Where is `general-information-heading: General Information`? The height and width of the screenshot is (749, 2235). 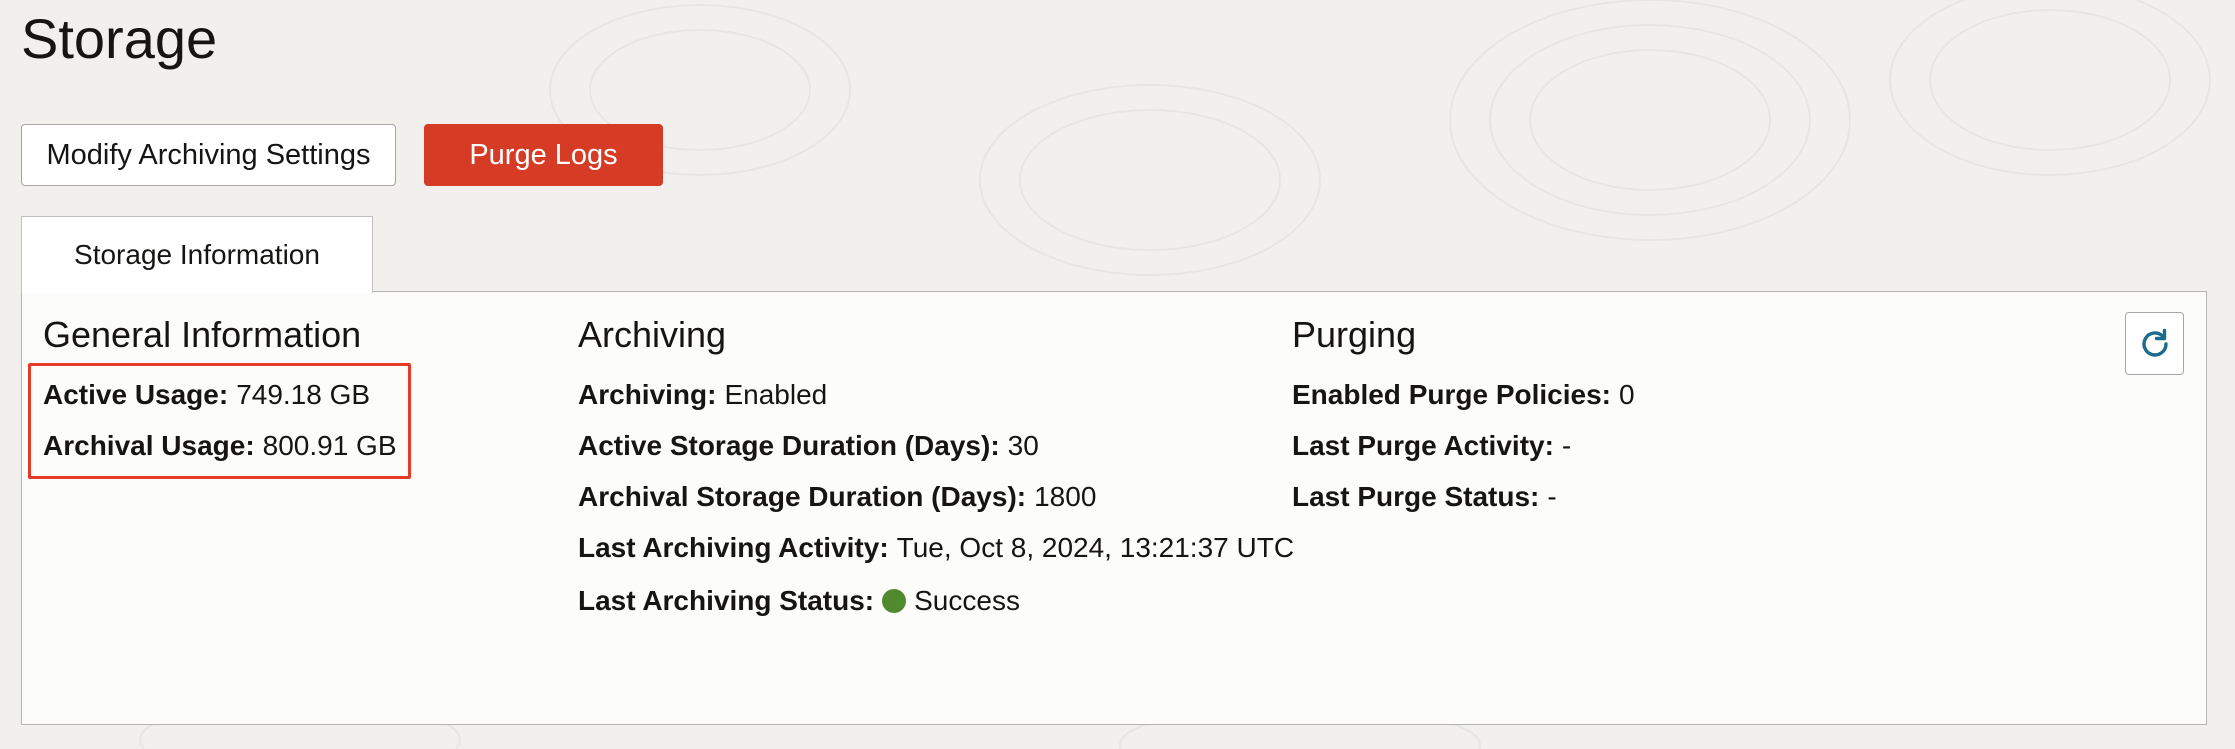 general-information-heading: General Information is located at coordinates (202, 334).